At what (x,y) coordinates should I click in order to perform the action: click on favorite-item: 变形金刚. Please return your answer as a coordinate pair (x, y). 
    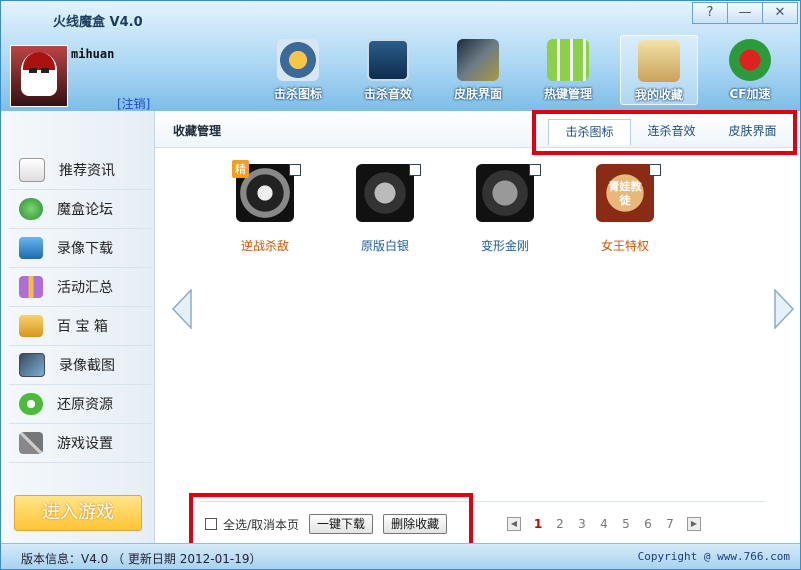
    Looking at the image, I should click on (505, 209).